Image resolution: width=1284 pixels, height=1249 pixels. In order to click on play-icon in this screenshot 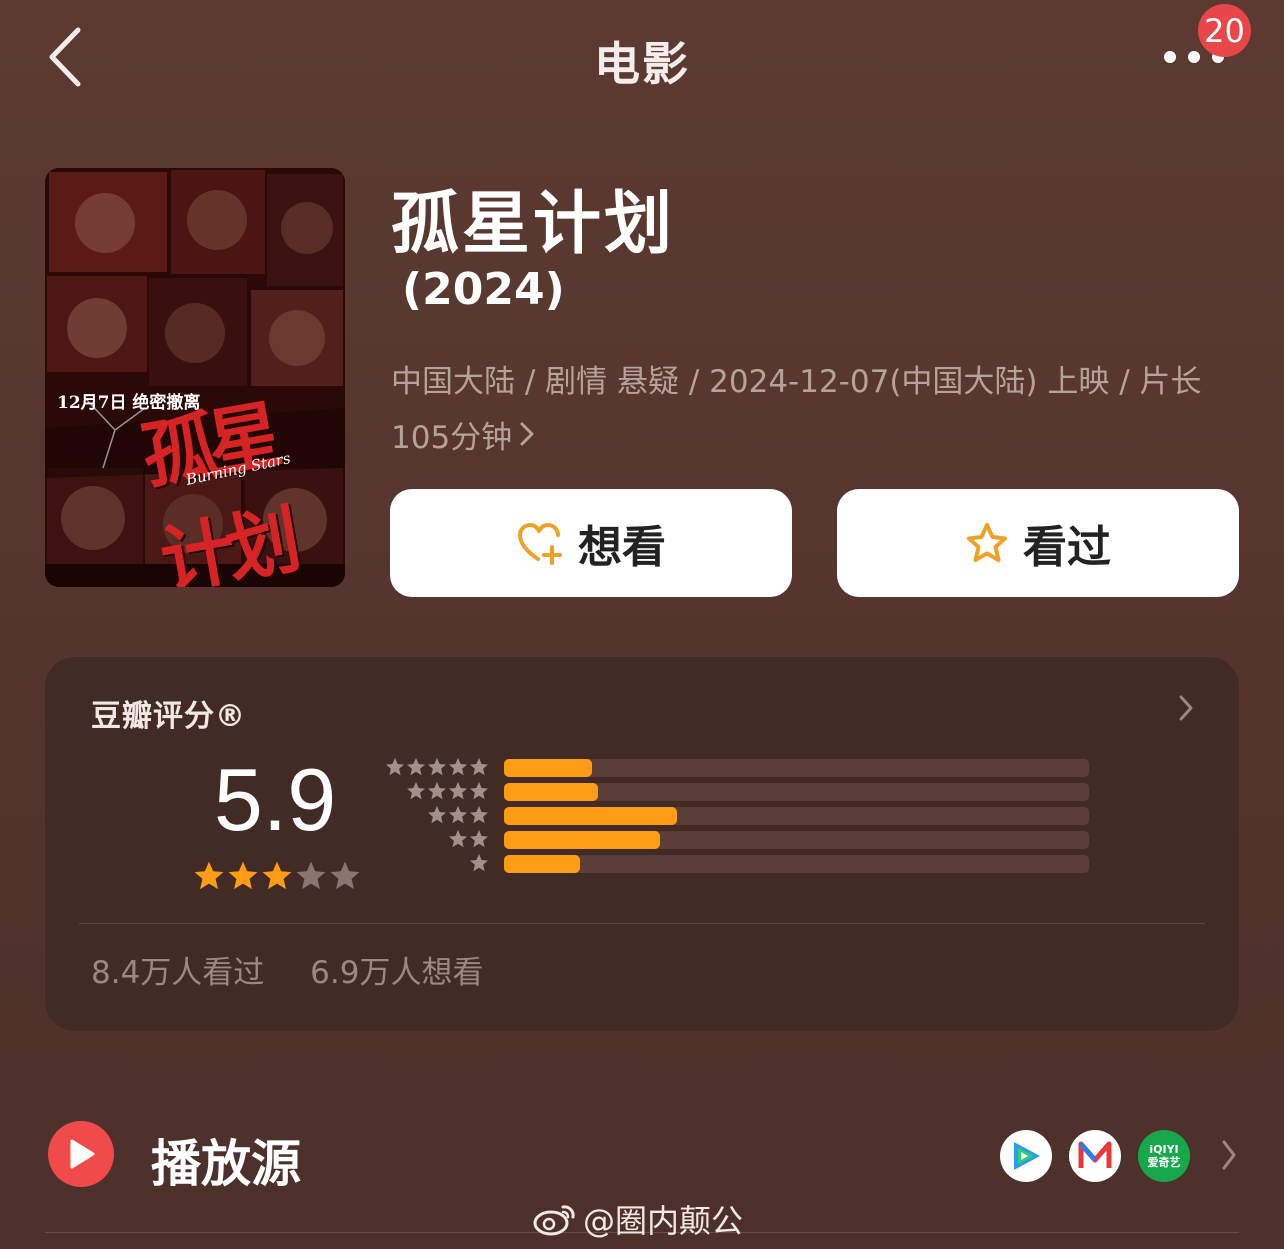, I will do `click(82, 1154)`.